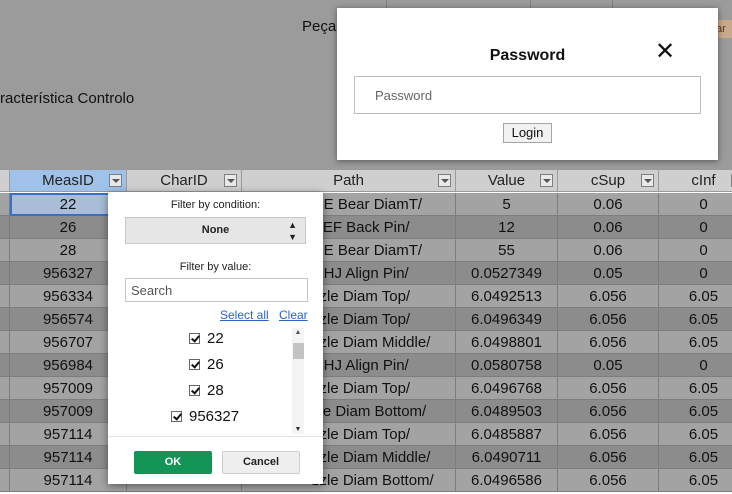 Image resolution: width=732 pixels, height=494 pixels. What do you see at coordinates (349, 181) in the screenshot?
I see `column-header-path: Path` at bounding box center [349, 181].